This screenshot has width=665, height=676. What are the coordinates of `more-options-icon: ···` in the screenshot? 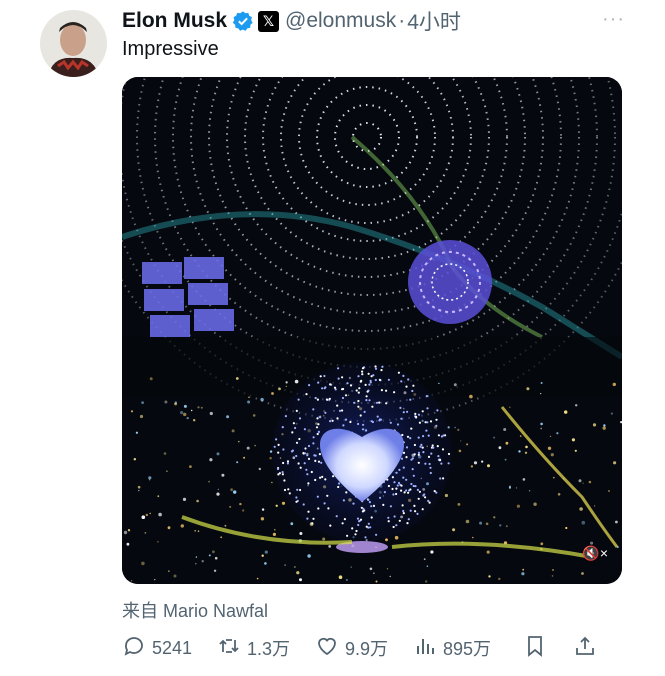 It's located at (613, 19).